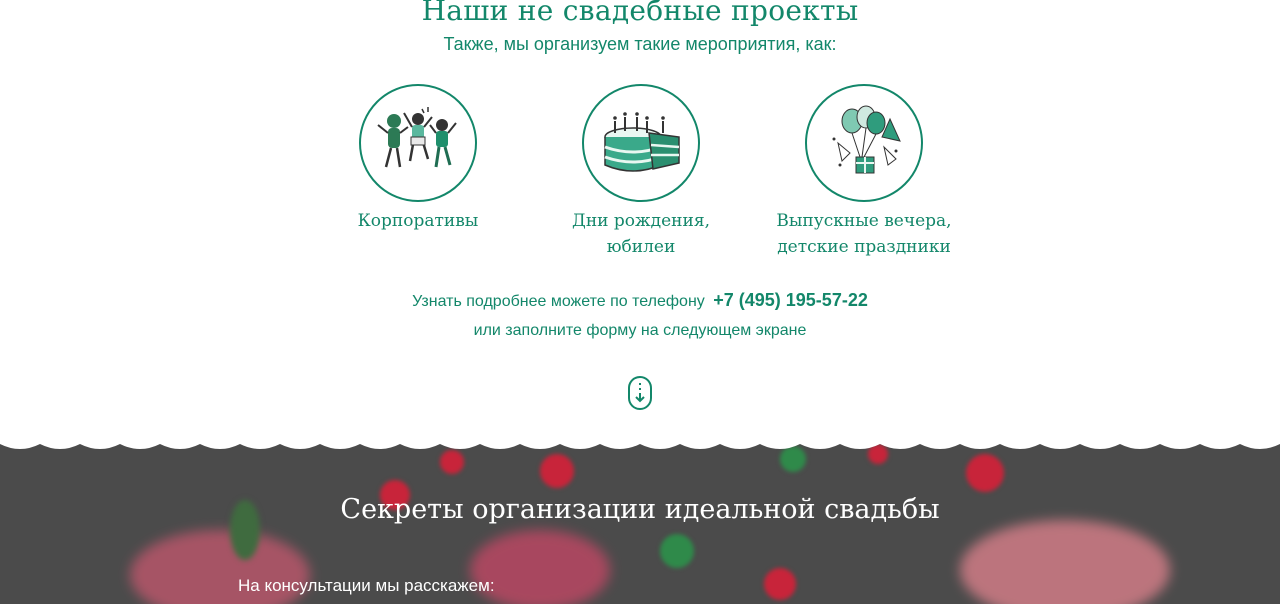 The image size is (1280, 604). Describe the element at coordinates (641, 247) in the screenshot. I see `event-label-line2: юбилеи` at that location.